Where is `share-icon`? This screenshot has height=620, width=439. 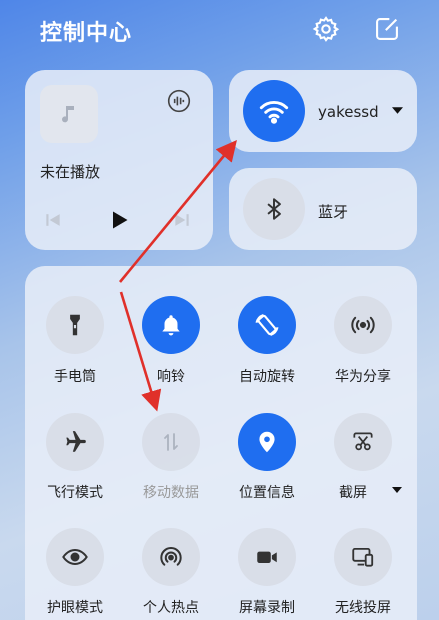 share-icon is located at coordinates (363, 325).